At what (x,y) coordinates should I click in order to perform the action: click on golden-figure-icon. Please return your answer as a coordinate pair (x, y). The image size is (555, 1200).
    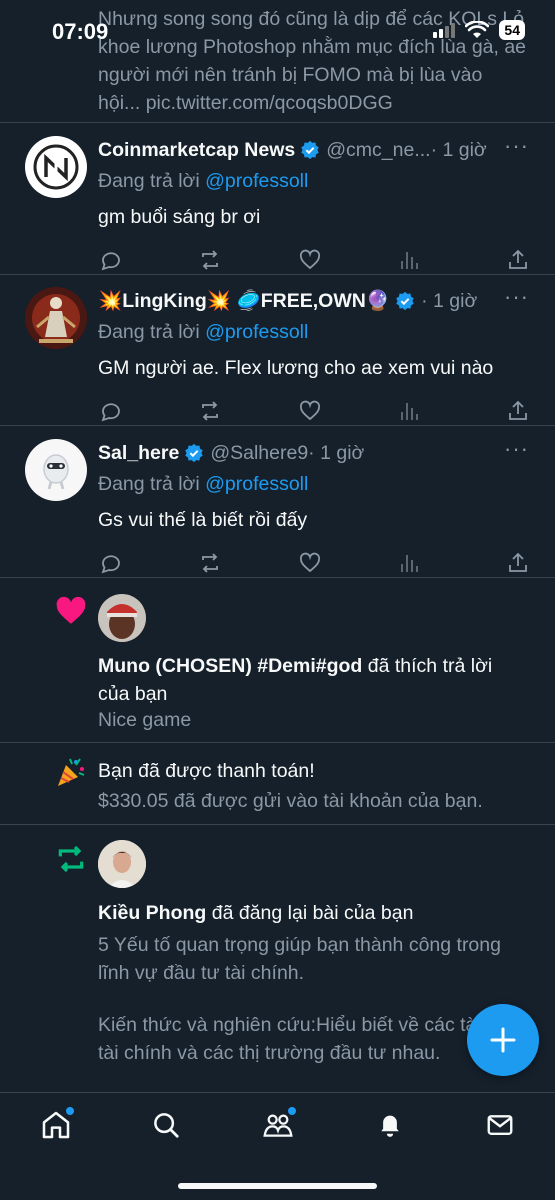
    Looking at the image, I should click on (56, 318).